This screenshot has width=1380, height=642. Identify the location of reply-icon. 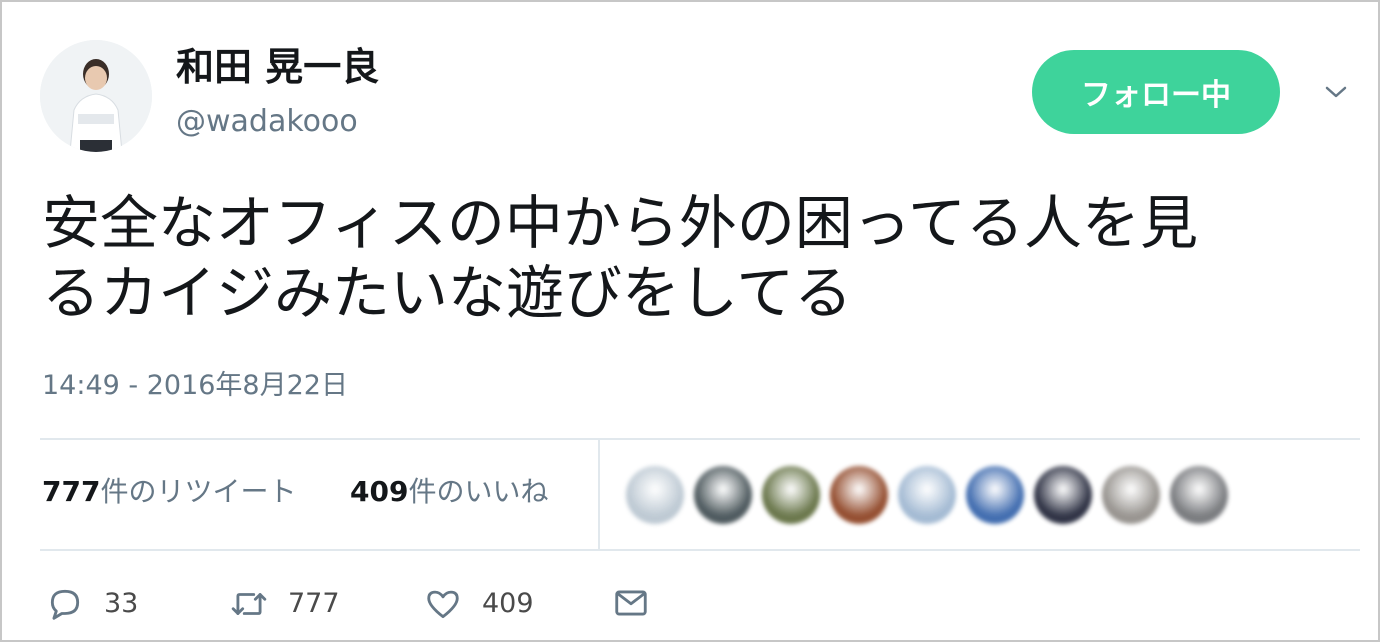
(65, 604).